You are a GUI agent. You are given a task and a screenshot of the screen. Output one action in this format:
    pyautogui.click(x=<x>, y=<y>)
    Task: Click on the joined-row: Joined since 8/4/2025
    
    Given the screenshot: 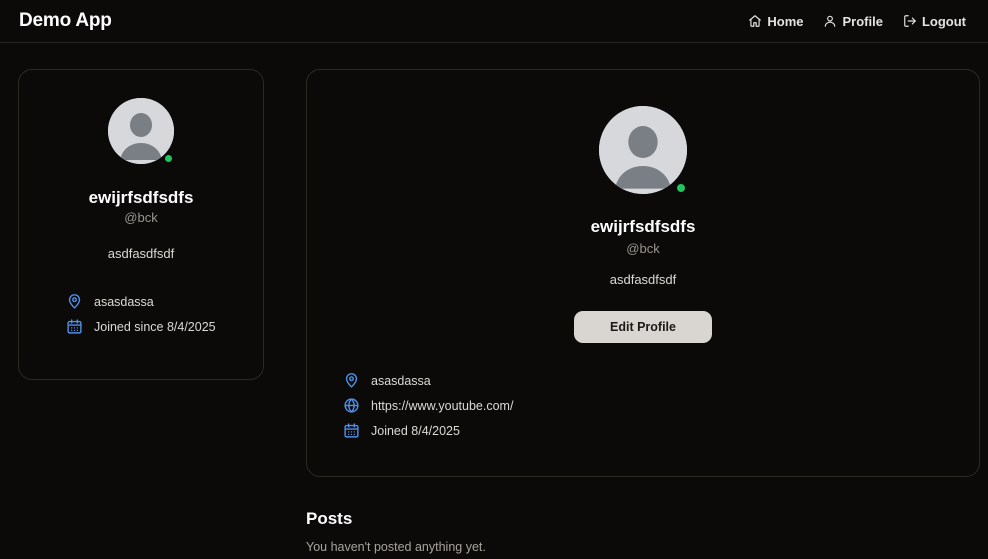 What is the action you would take?
    pyautogui.click(x=141, y=326)
    